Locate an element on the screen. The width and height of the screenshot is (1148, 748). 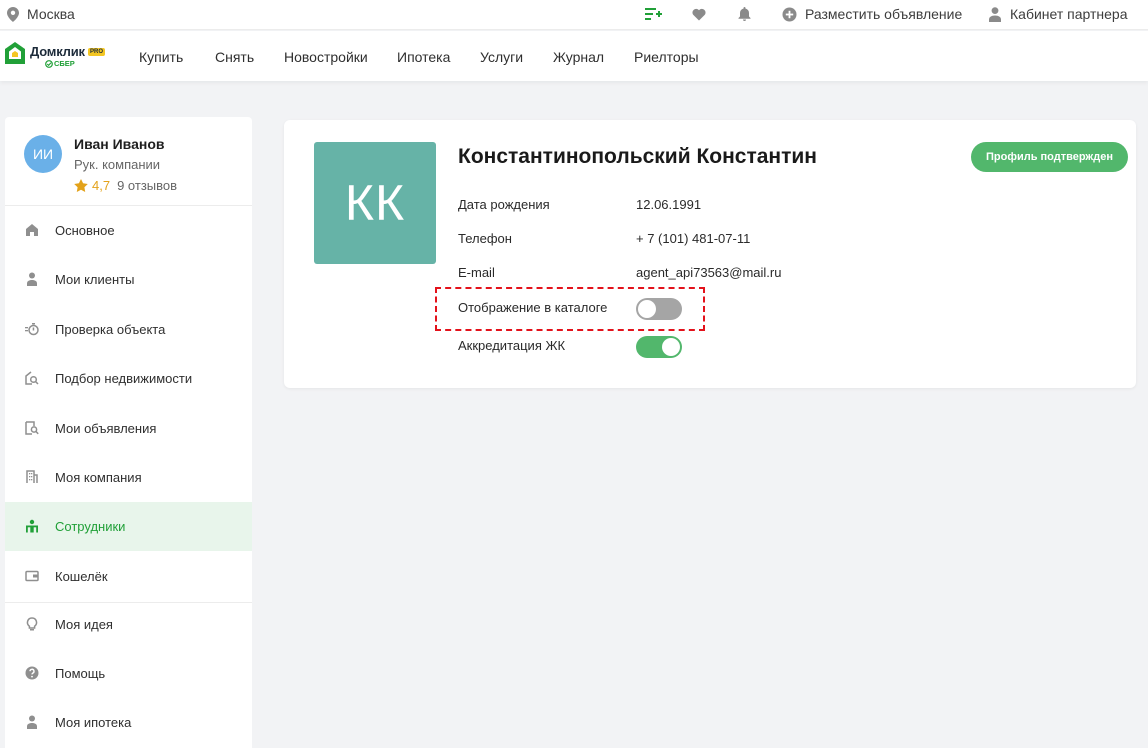
nav-journal: Журнал is located at coordinates (578, 57).